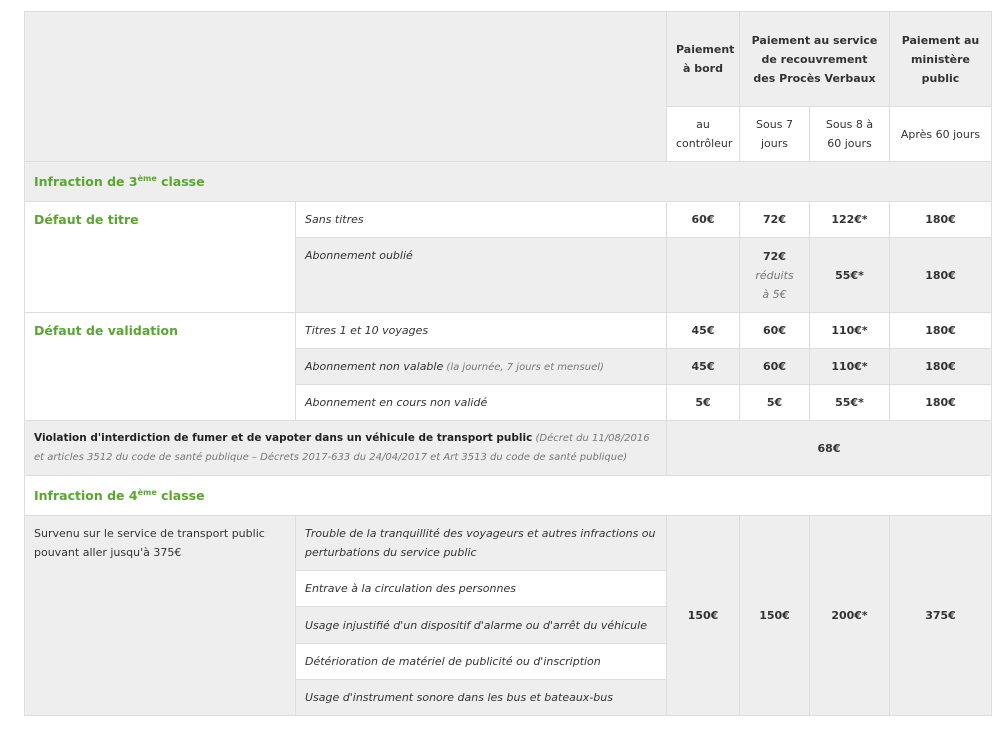 This screenshot has height=730, width=997. Describe the element at coordinates (940, 134) in the screenshot. I see `subheader-apres-60: Après 60 jours` at that location.